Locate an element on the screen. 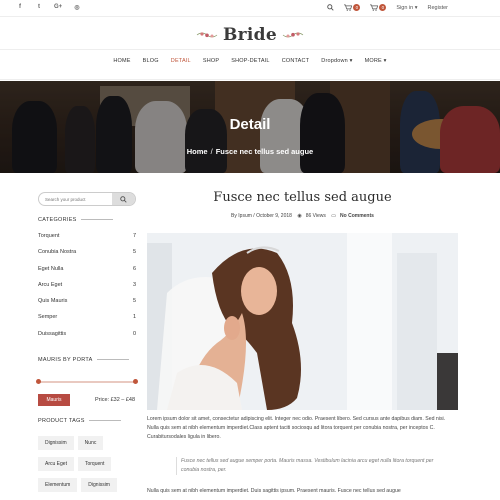  list-item: Arcu Eget 3 is located at coordinates (87, 290).